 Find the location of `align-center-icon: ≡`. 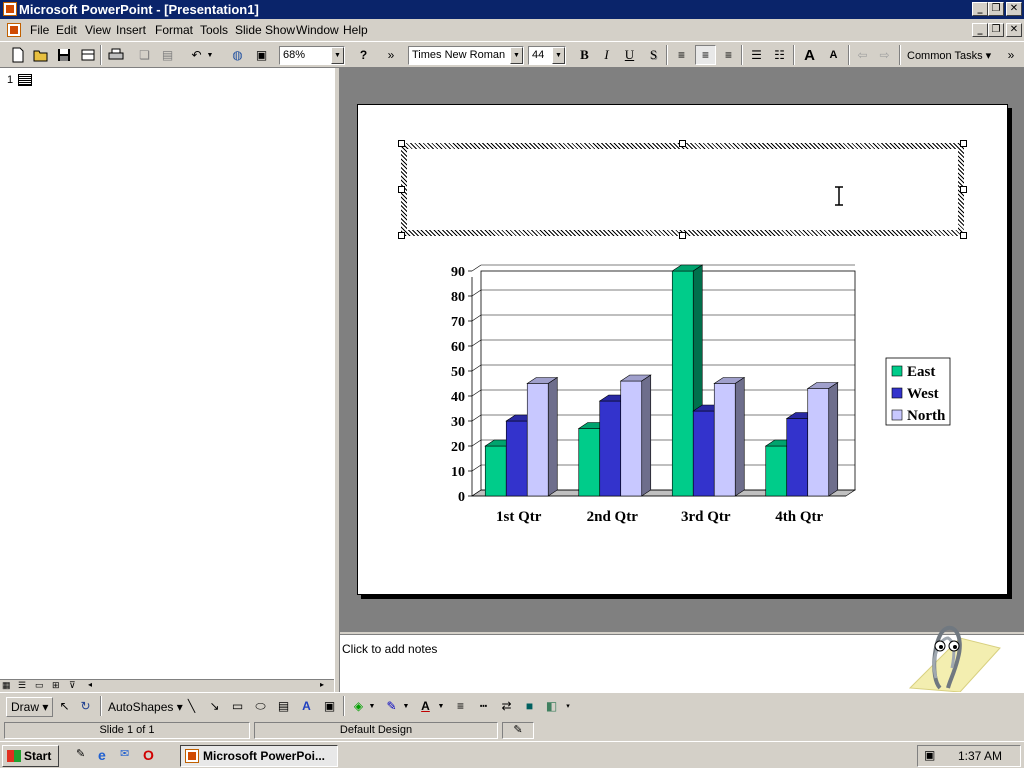

align-center-icon: ≡ is located at coordinates (705, 55).